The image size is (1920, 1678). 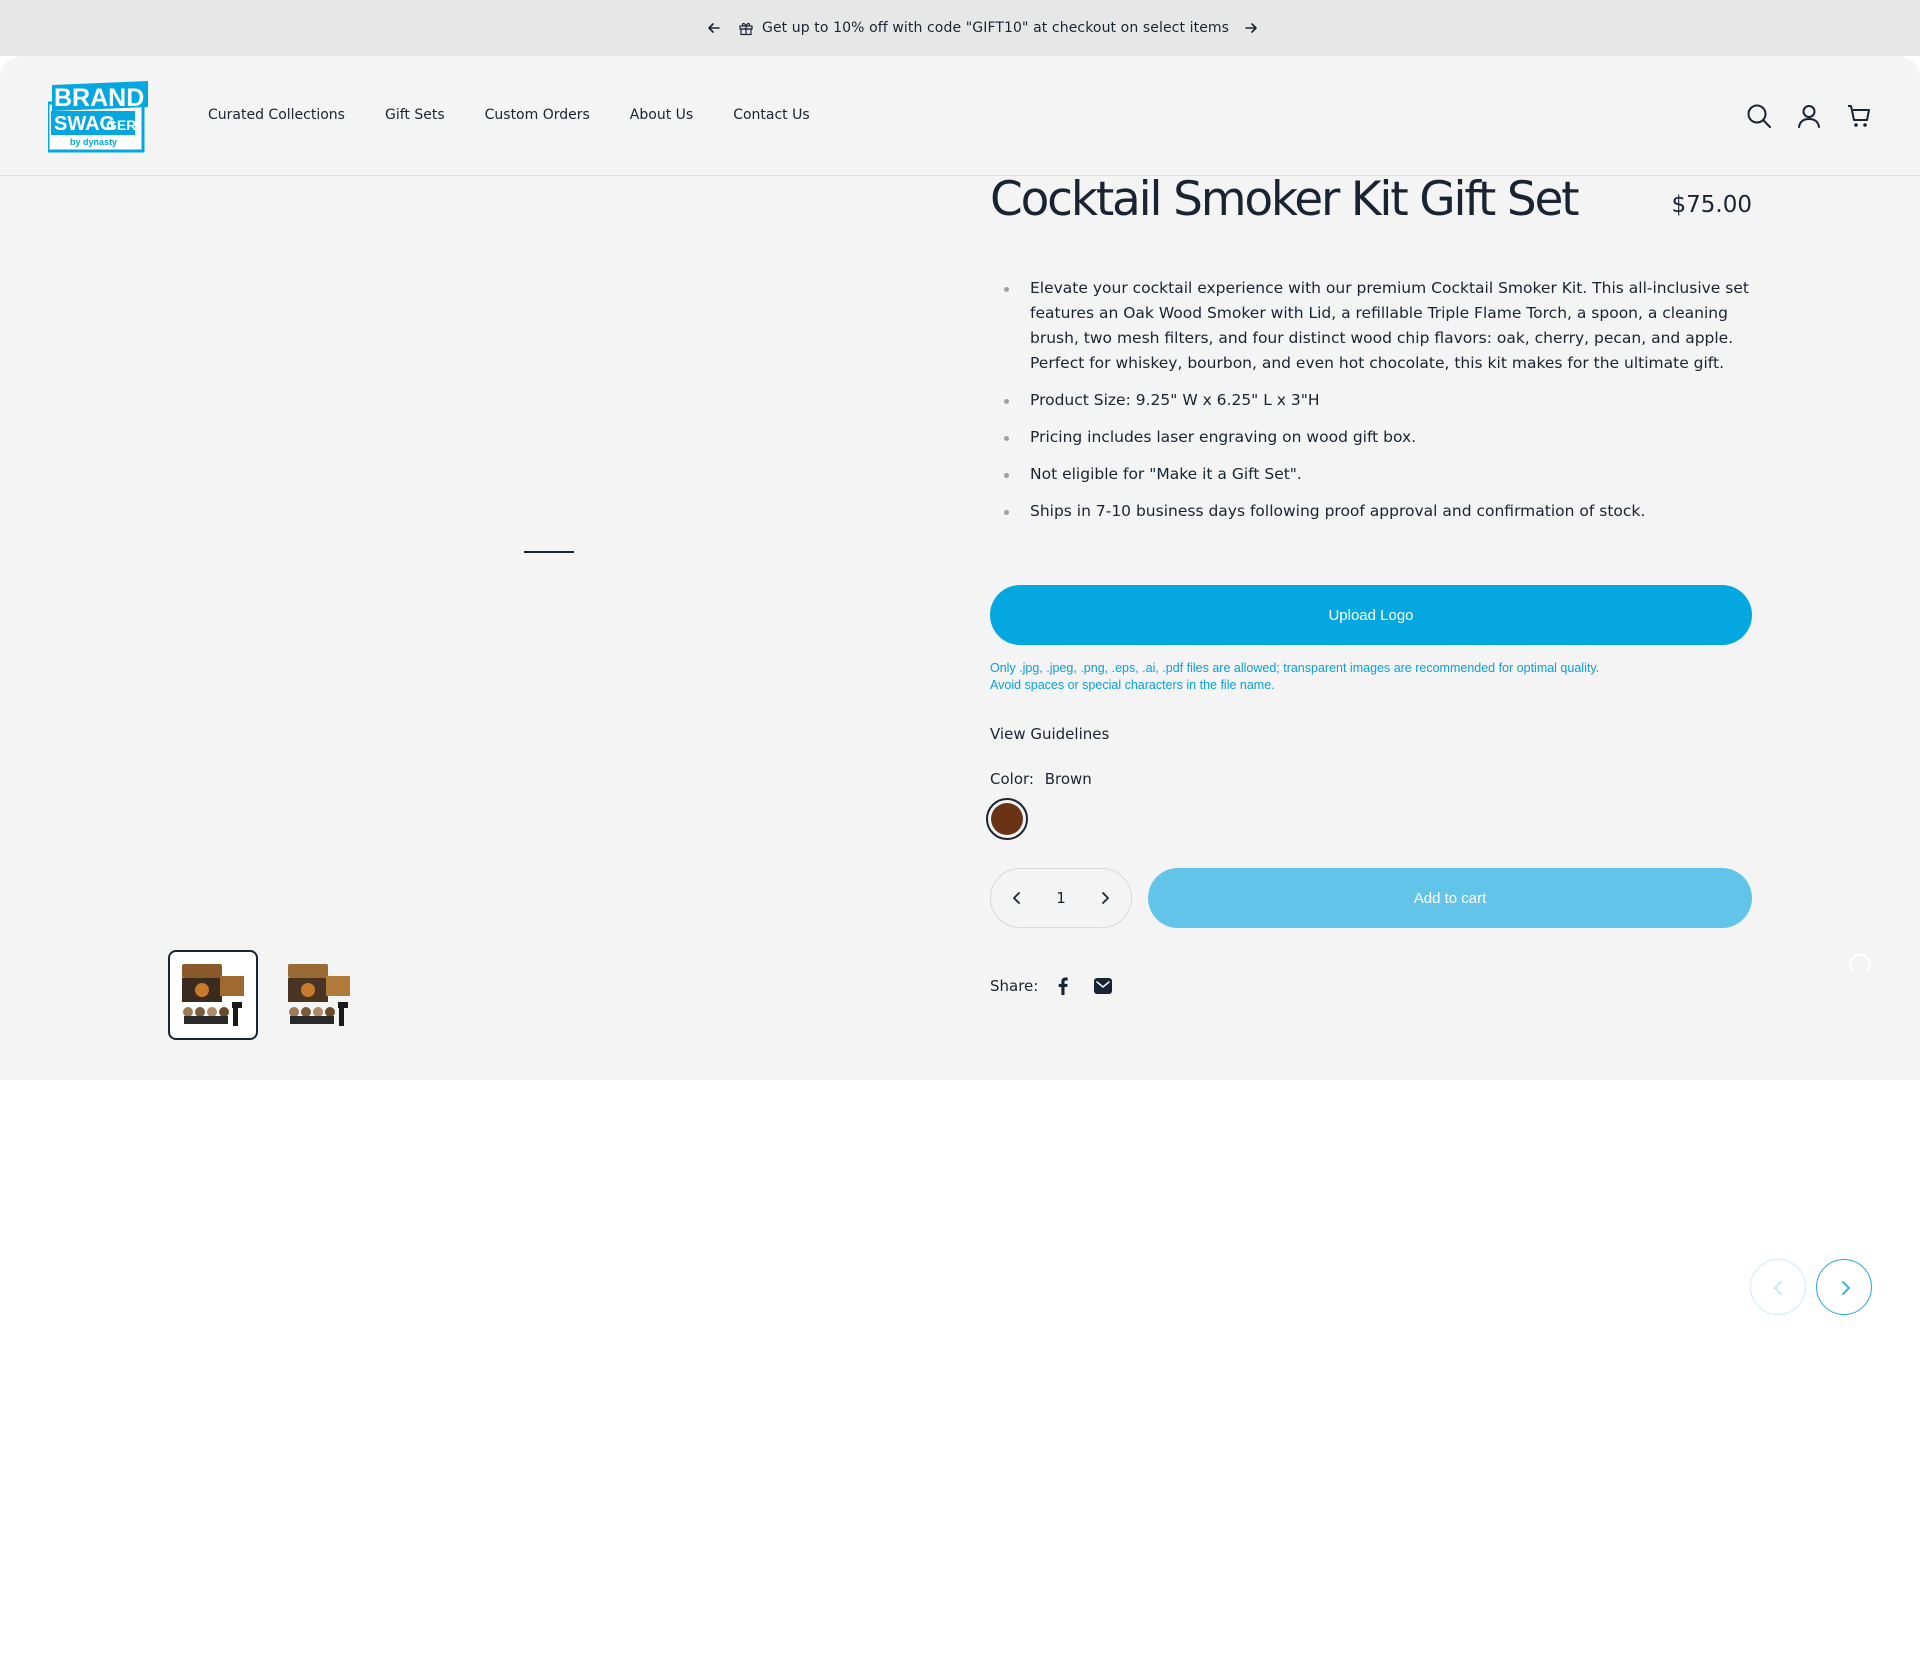 I want to click on view-guidelines-link: View Guidelines, so click(x=1049, y=734).